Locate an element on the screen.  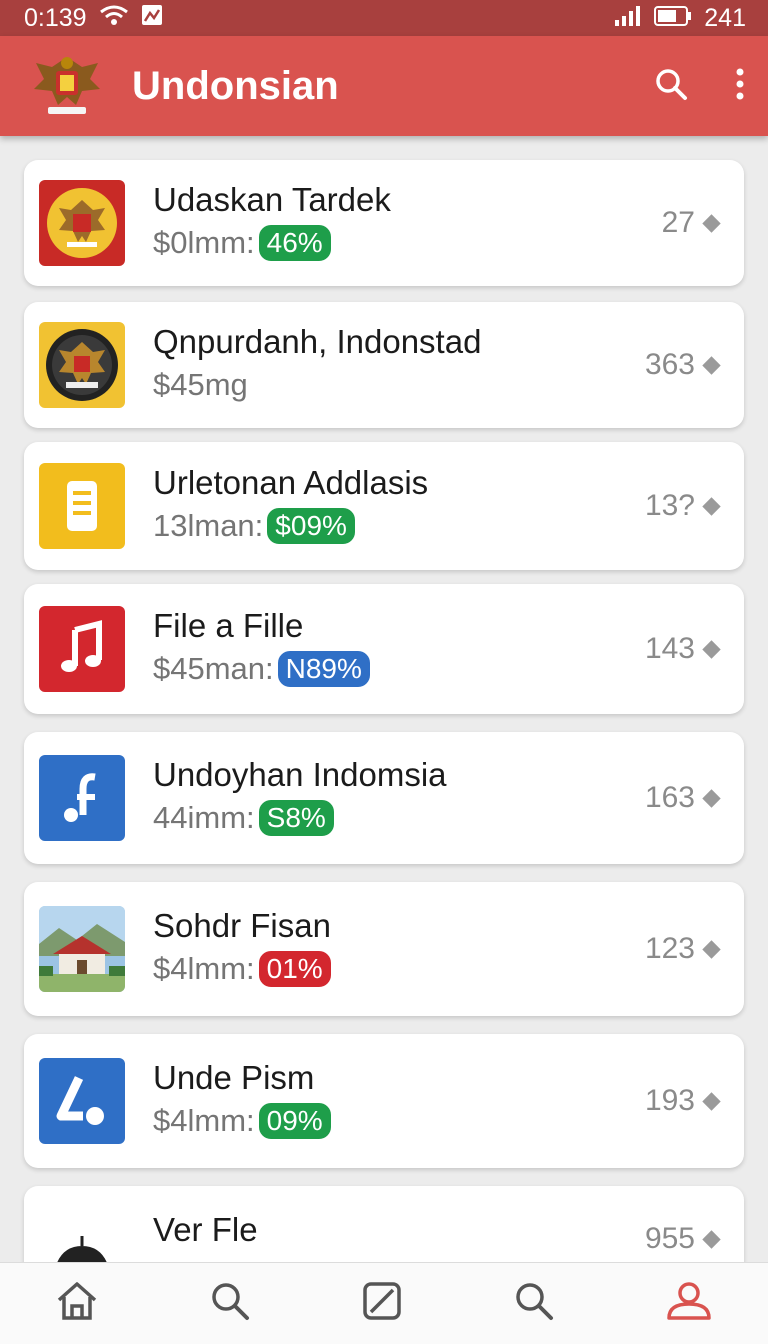
battery-level: 241 is located at coordinates (725, 17).